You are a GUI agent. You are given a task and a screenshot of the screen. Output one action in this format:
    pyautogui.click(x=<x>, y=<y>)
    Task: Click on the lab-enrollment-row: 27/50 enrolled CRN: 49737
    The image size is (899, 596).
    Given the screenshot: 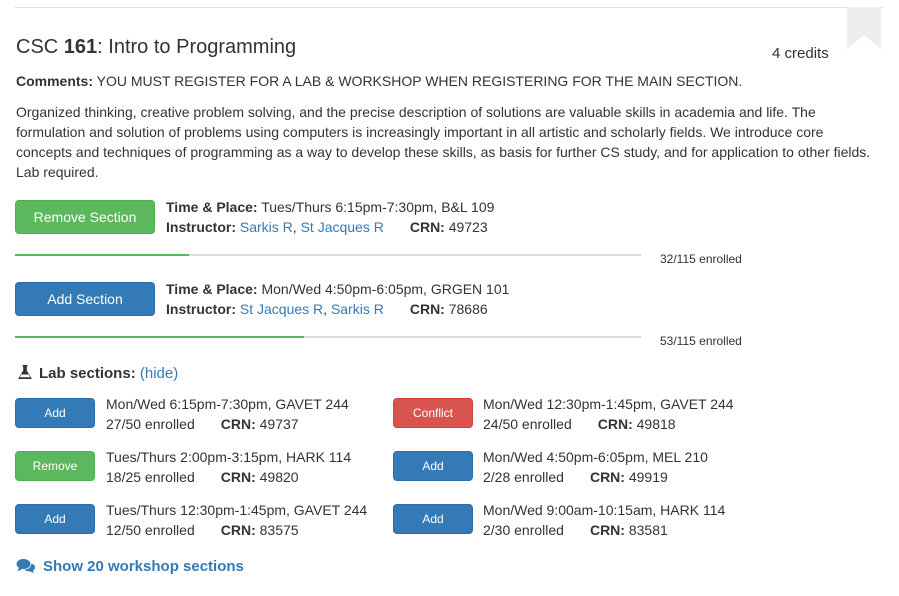 What is the action you would take?
    pyautogui.click(x=202, y=424)
    